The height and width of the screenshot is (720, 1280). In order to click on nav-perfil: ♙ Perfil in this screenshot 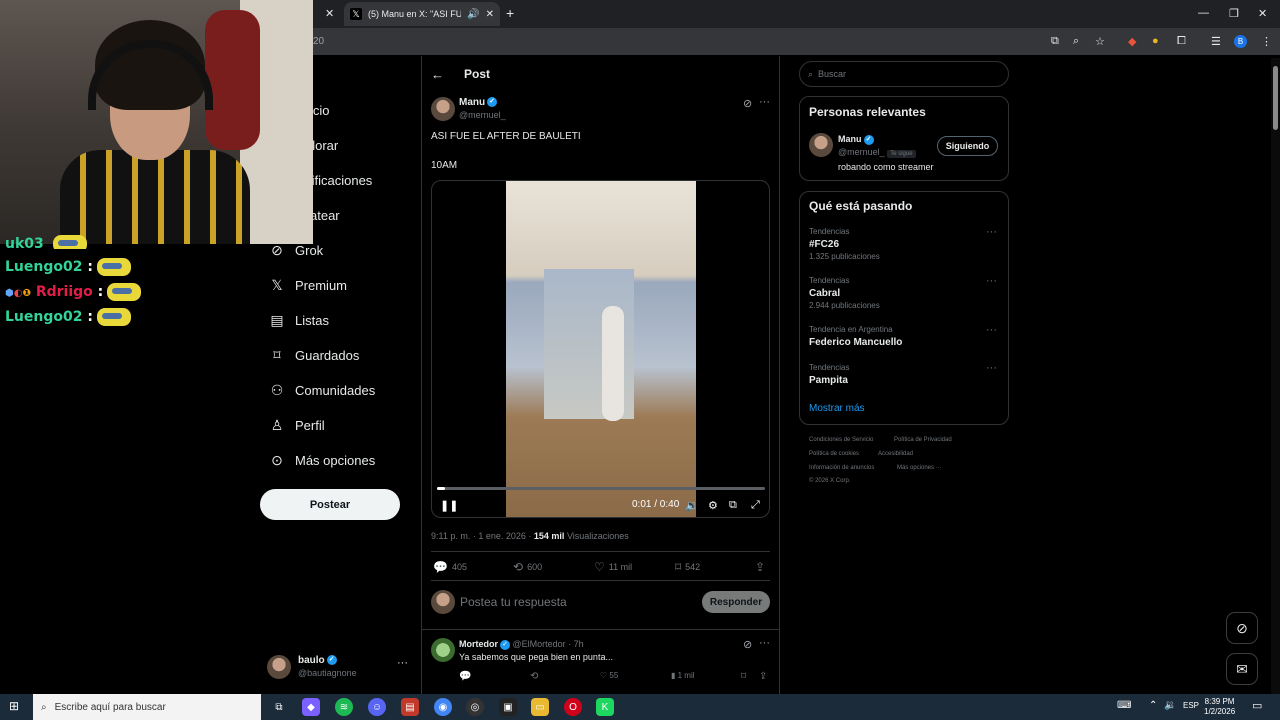, I will do `click(296, 425)`.